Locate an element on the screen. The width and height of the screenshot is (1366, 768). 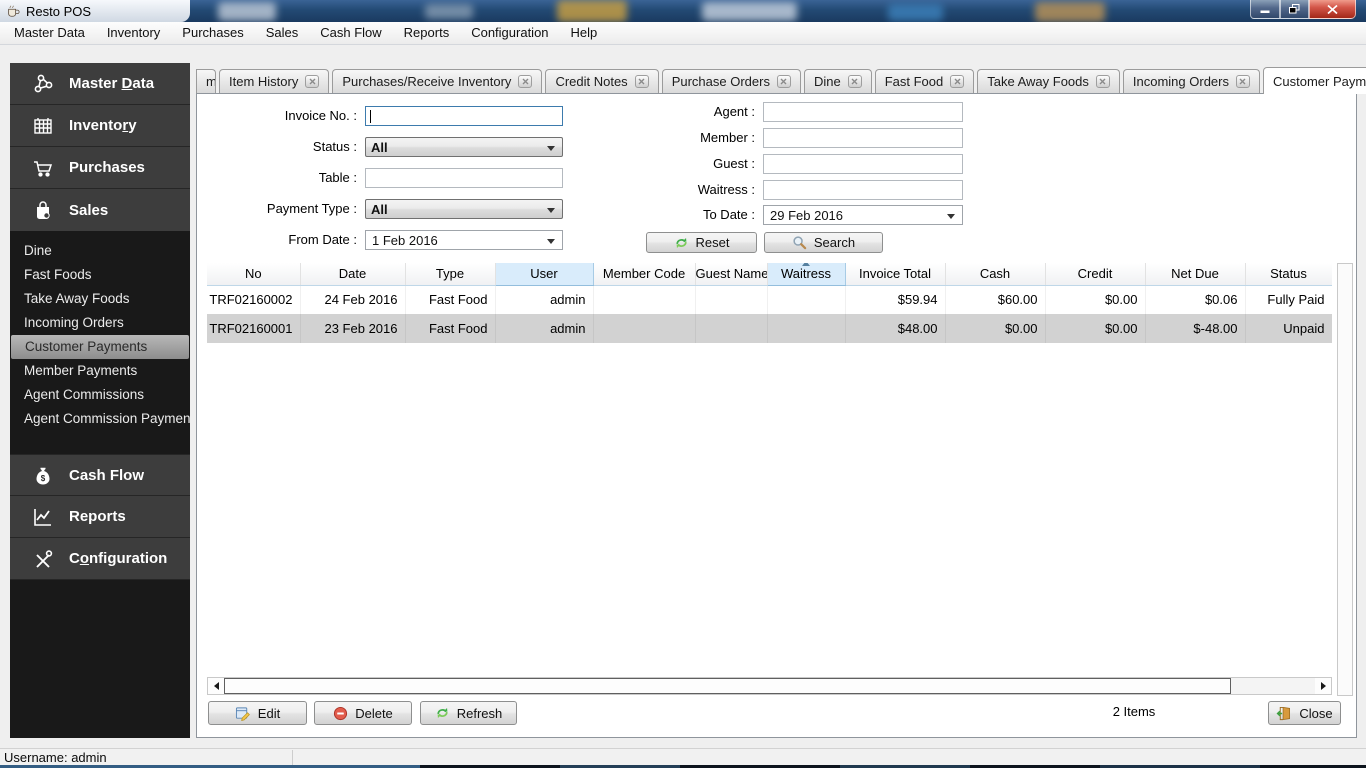
close-window-button is located at coordinates (1332, 9).